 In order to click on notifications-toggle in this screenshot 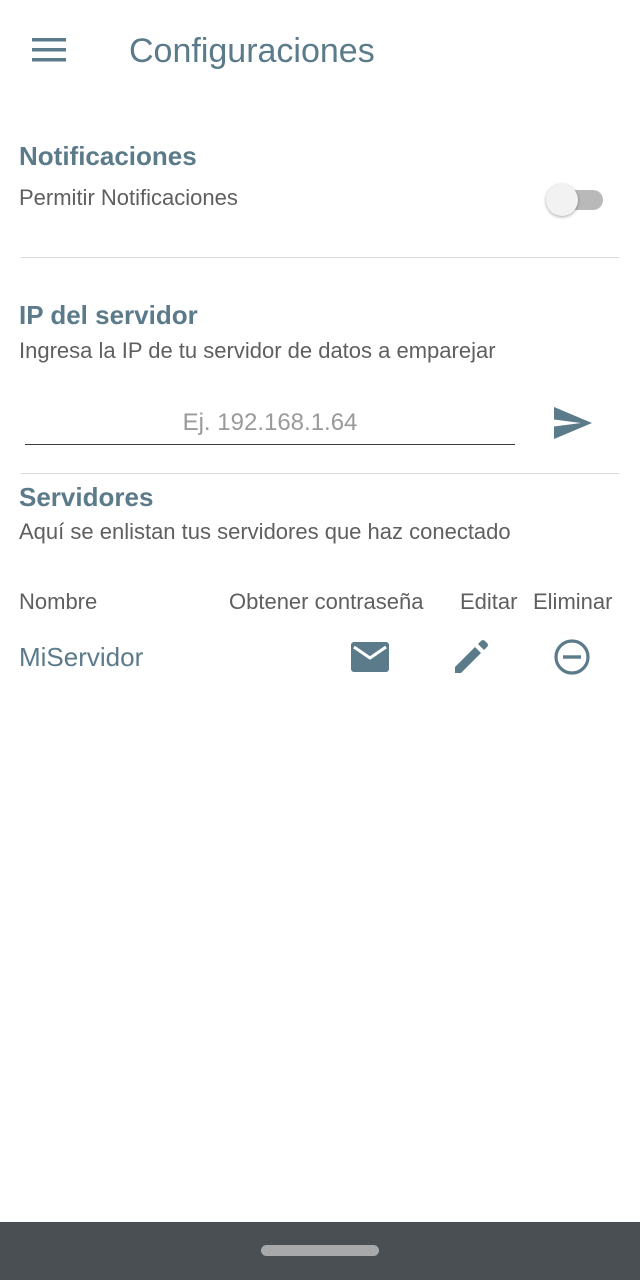, I will do `click(575, 199)`.